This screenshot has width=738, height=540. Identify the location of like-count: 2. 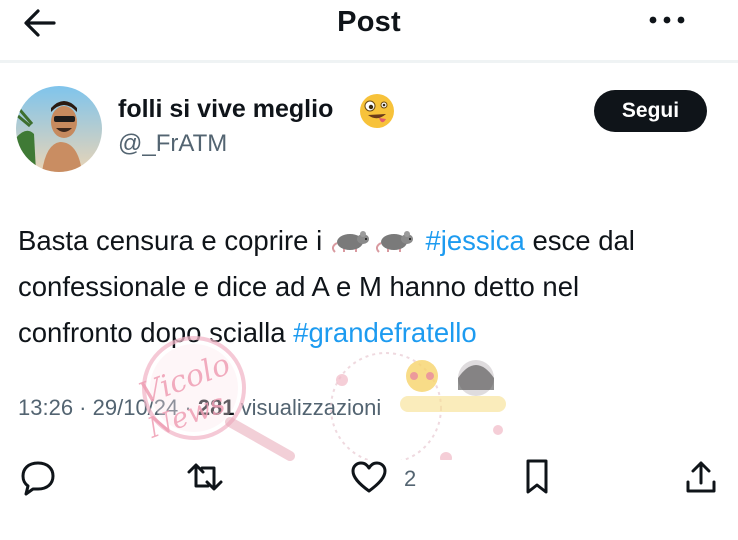
(410, 478).